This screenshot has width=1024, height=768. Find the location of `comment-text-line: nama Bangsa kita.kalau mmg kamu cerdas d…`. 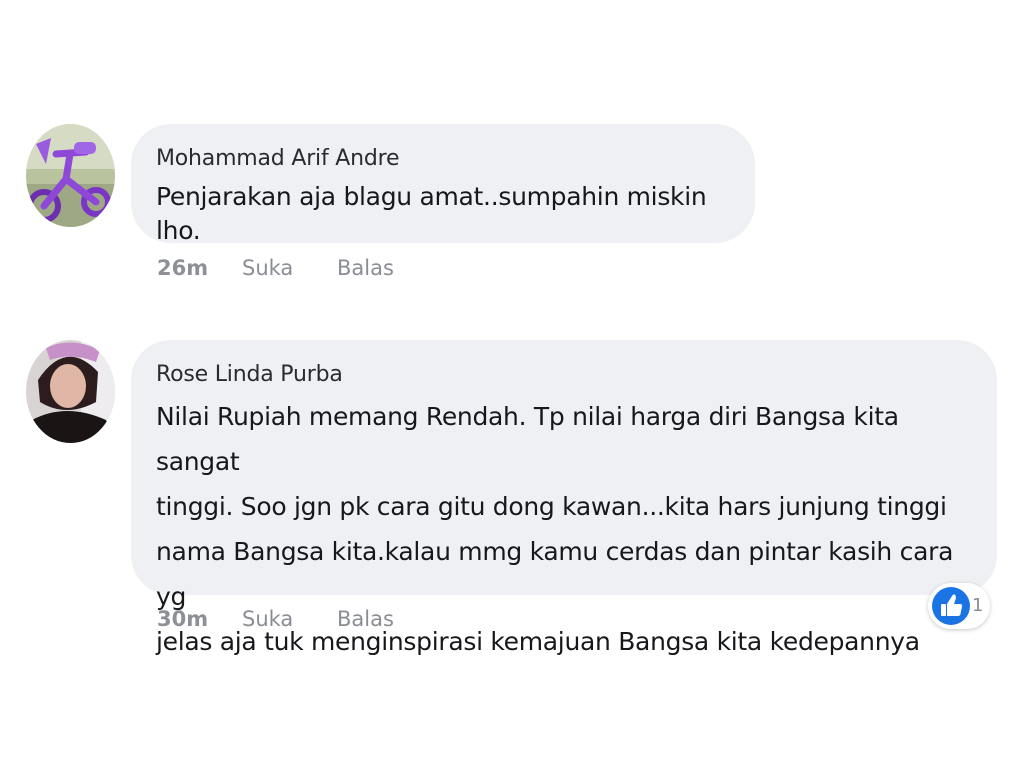

comment-text-line: nama Bangsa kita.kalau mmg kamu cerdas d… is located at coordinates (555, 574).